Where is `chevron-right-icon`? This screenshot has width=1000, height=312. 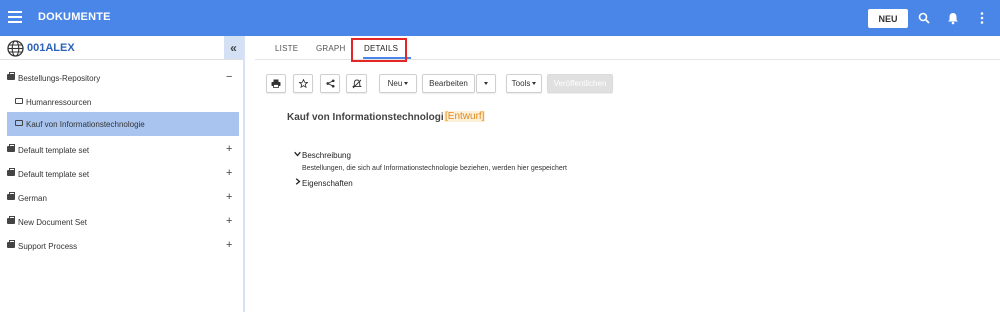 chevron-right-icon is located at coordinates (298, 182).